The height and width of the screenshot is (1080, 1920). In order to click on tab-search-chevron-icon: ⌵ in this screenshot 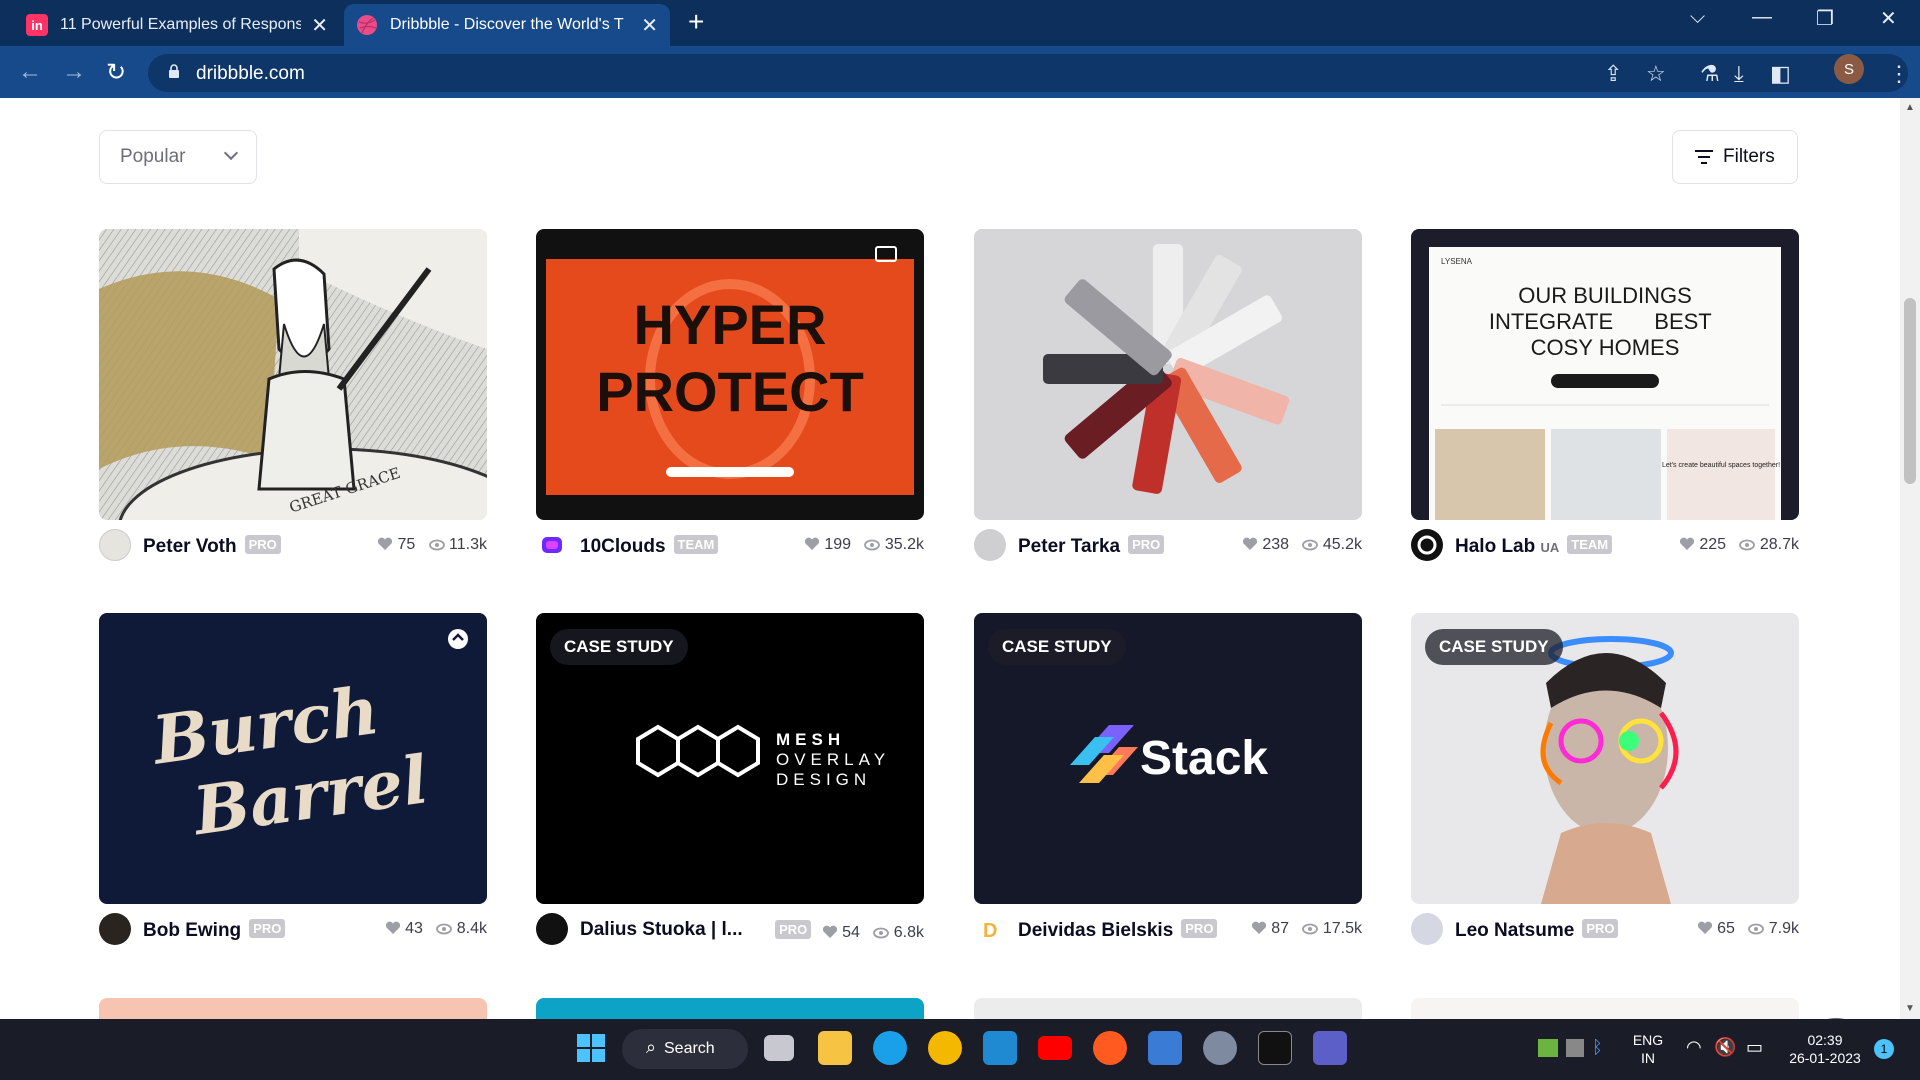, I will do `click(1697, 17)`.